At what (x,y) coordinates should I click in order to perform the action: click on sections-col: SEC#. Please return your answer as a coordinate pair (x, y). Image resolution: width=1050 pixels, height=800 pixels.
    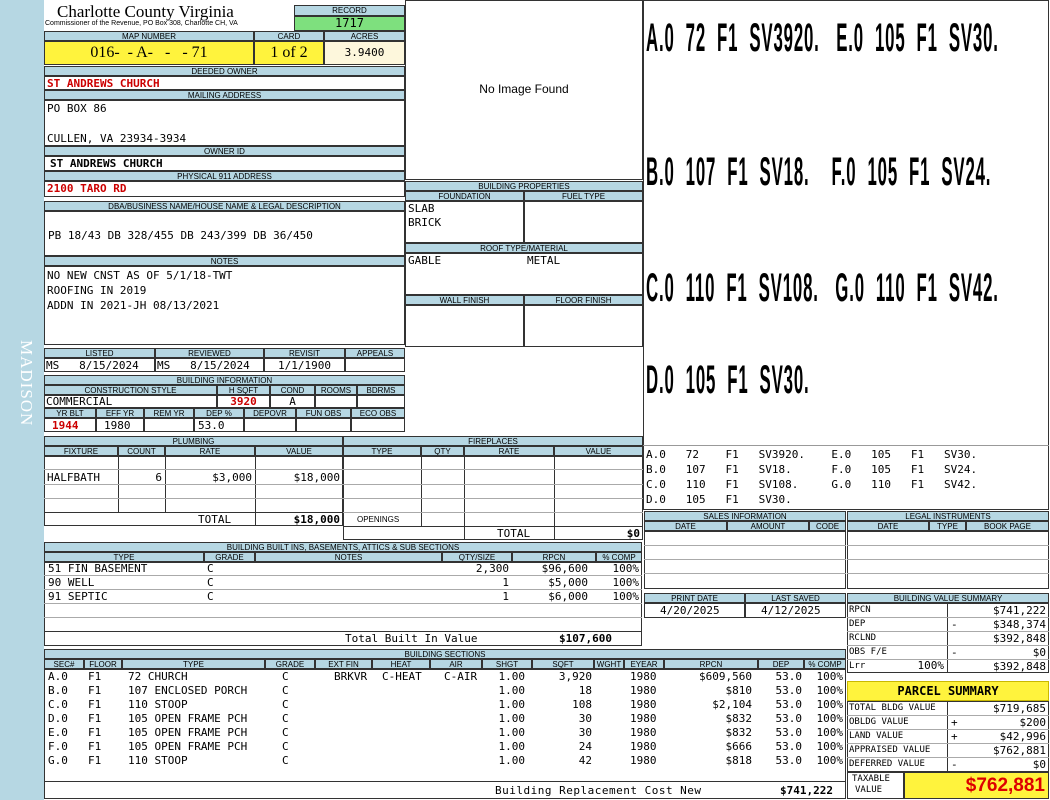
    Looking at the image, I should click on (64, 664).